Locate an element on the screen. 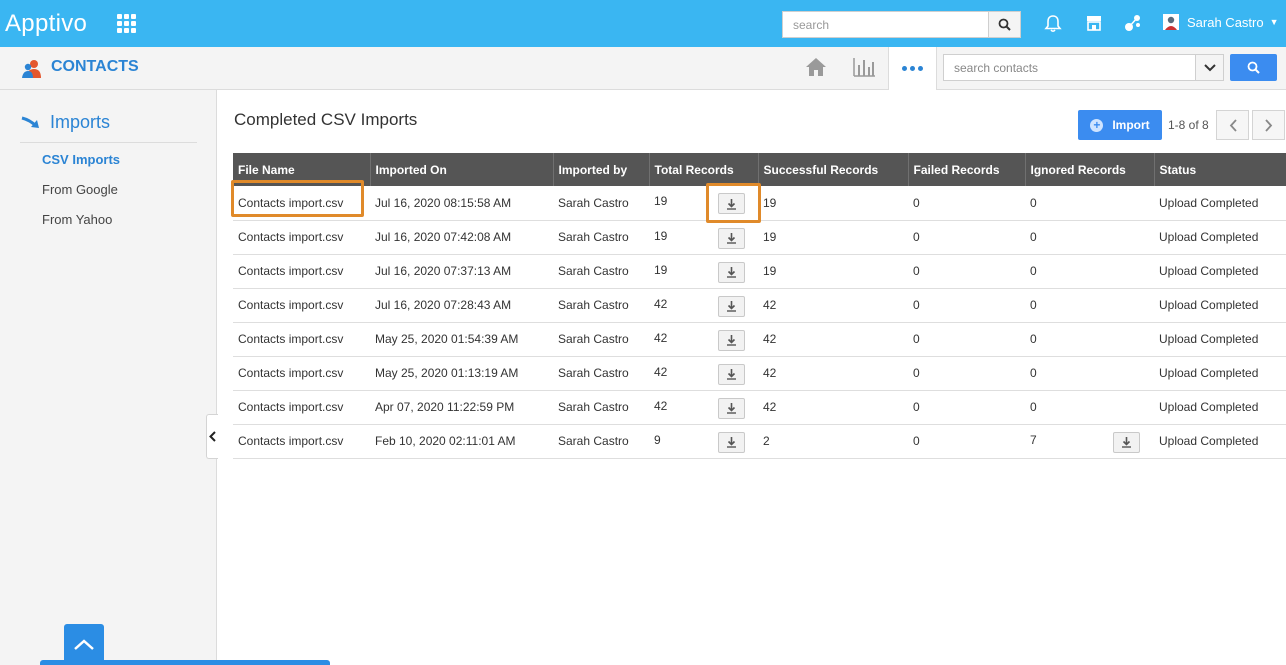  user-menu: Sarah Castro ▼ is located at coordinates (1221, 22).